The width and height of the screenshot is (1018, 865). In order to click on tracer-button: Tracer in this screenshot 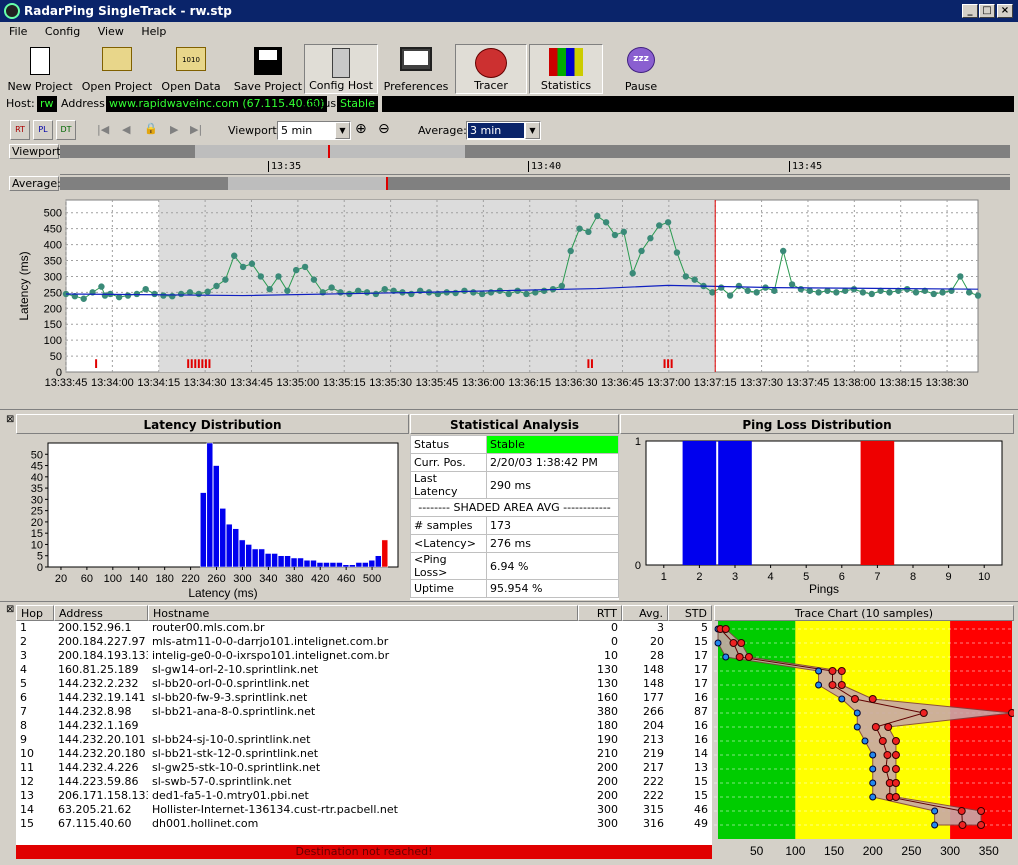, I will do `click(491, 69)`.